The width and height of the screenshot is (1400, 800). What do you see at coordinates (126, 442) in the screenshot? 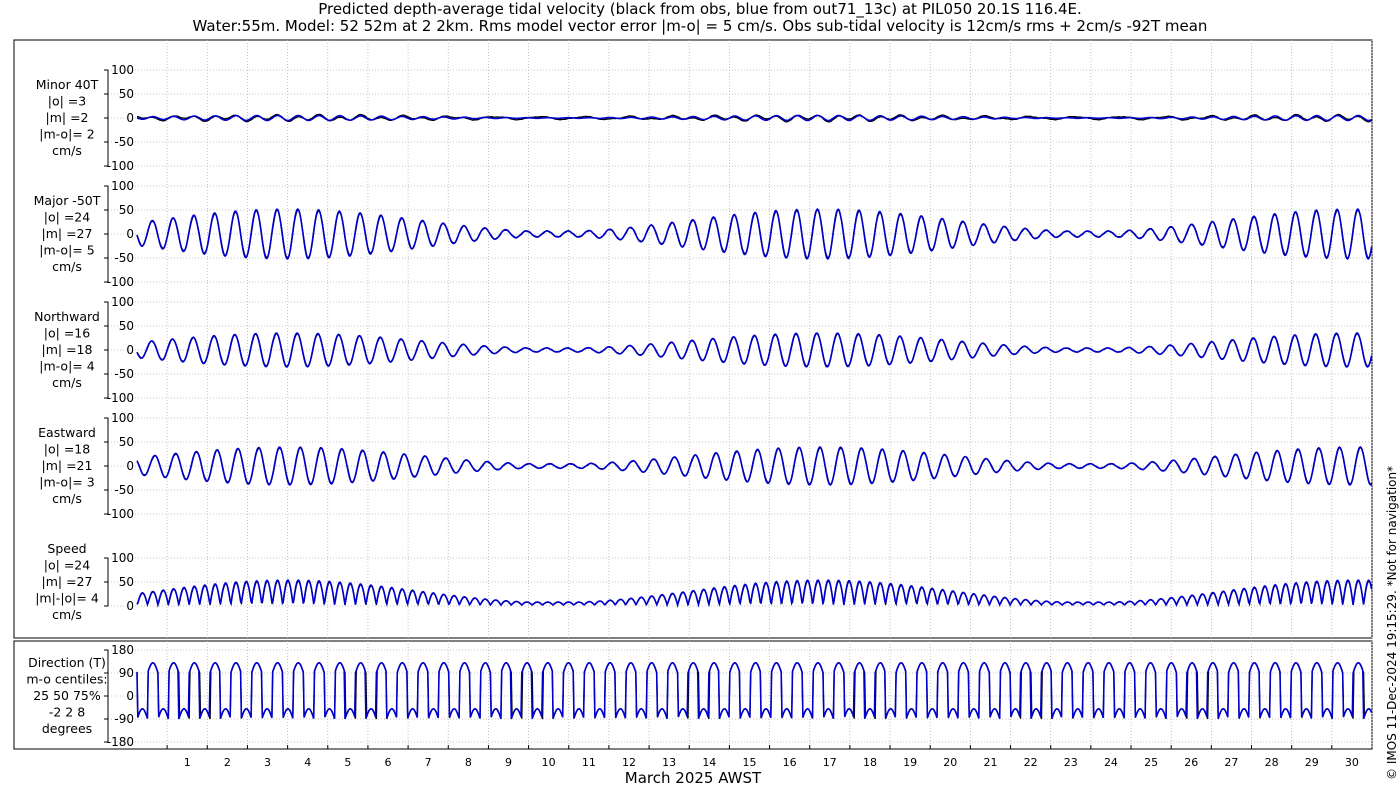
I see `y-tick-label-east: 50` at bounding box center [126, 442].